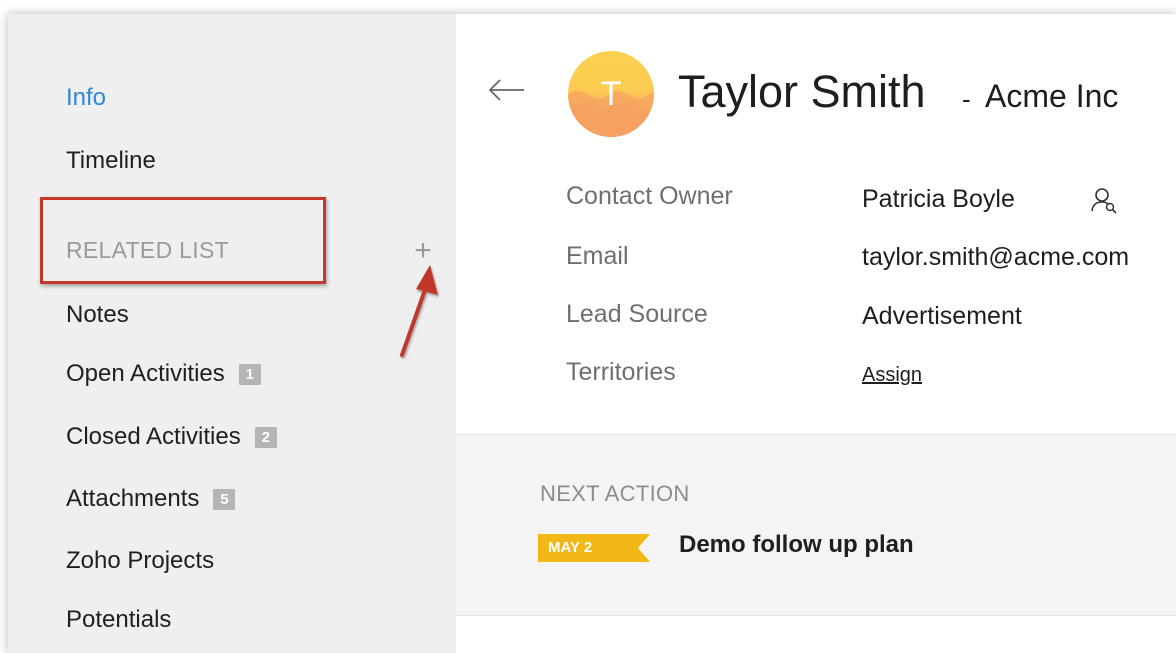 The height and width of the screenshot is (653, 1176). Describe the element at coordinates (637, 314) in the screenshot. I see `field-label-lead-source: Lead Source` at that location.